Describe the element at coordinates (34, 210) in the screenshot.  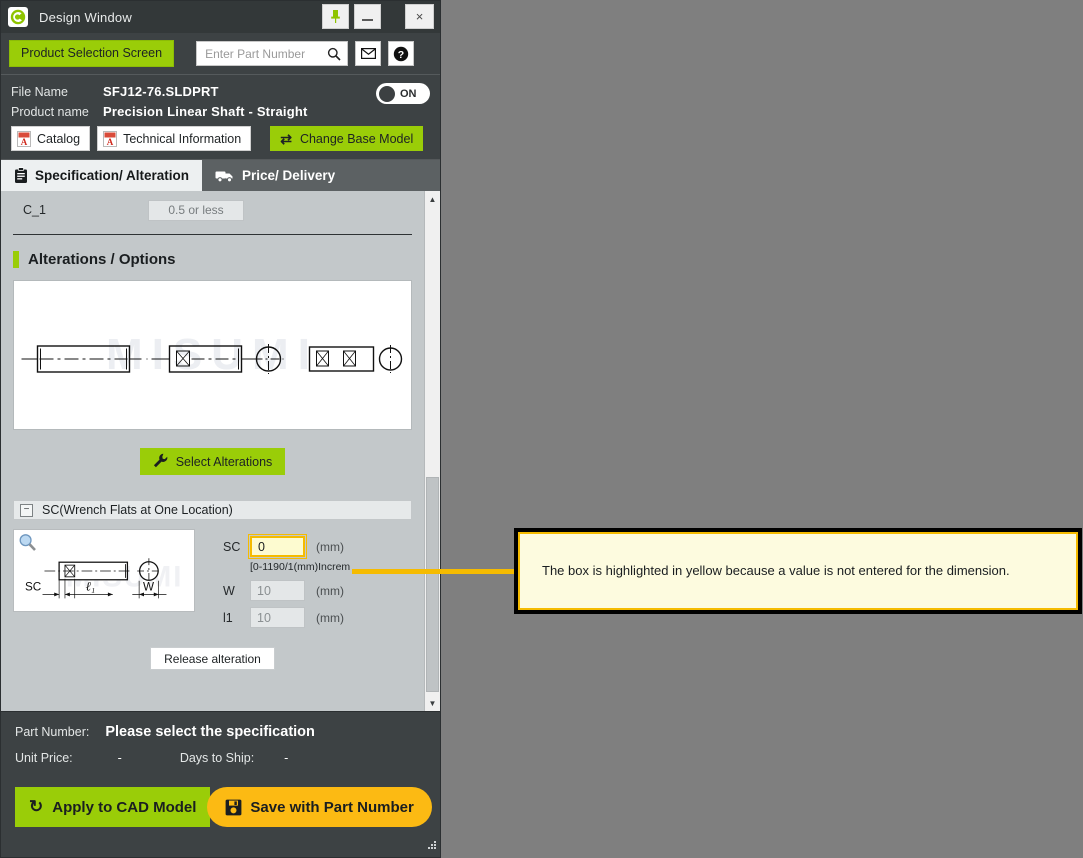
I see `c1-label: C_1` at that location.